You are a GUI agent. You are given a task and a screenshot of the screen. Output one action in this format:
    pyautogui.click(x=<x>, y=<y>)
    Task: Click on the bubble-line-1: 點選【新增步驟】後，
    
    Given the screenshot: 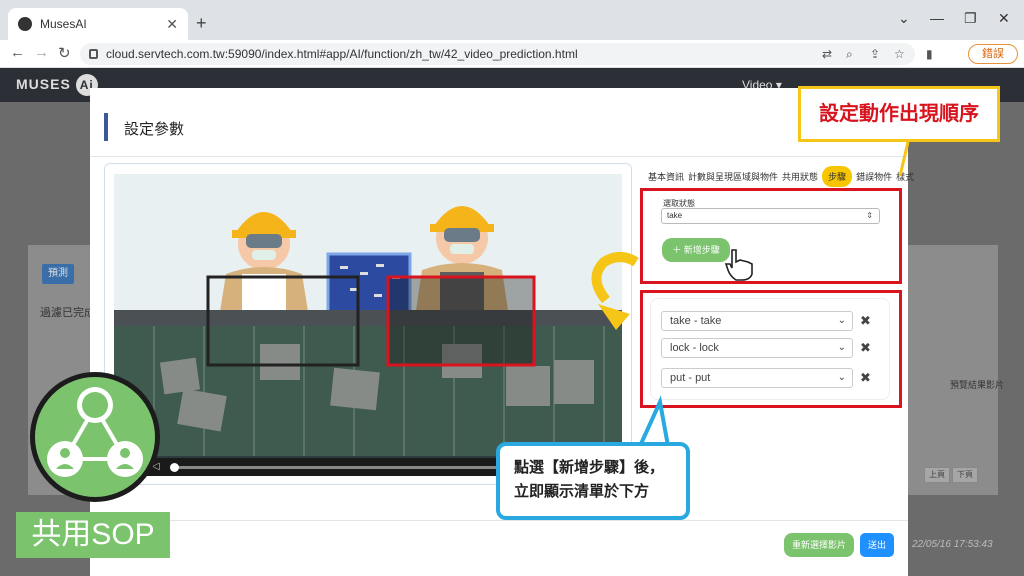 What is the action you would take?
    pyautogui.click(x=589, y=467)
    